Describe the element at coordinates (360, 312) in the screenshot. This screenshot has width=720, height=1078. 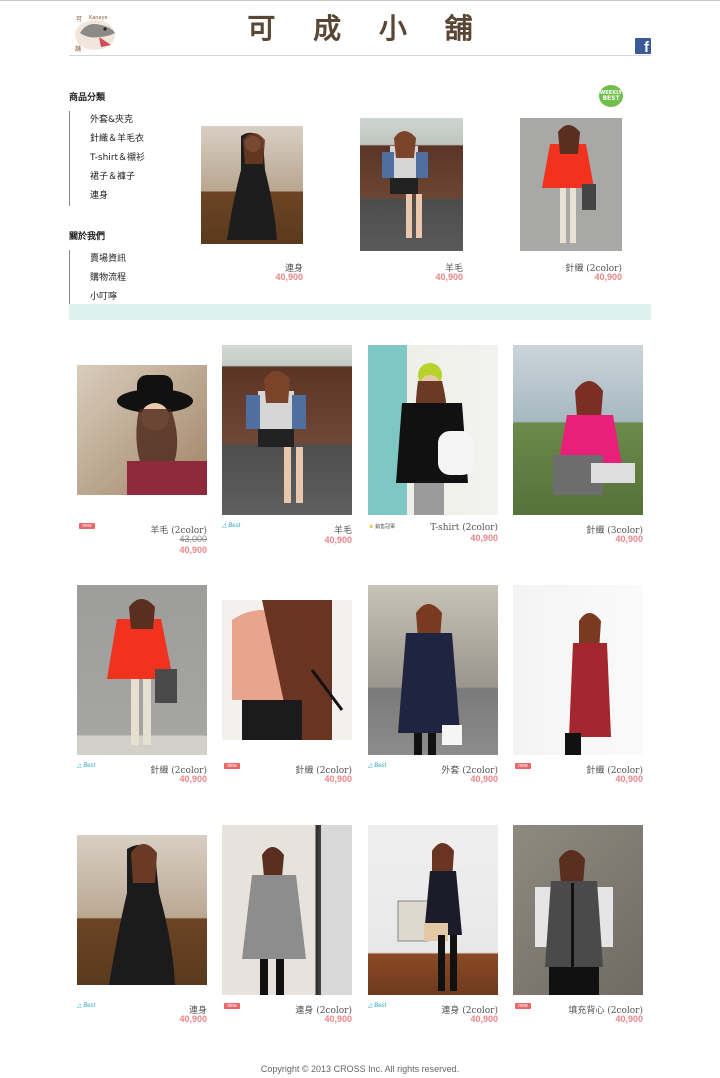
I see `featured-divider-band` at that location.